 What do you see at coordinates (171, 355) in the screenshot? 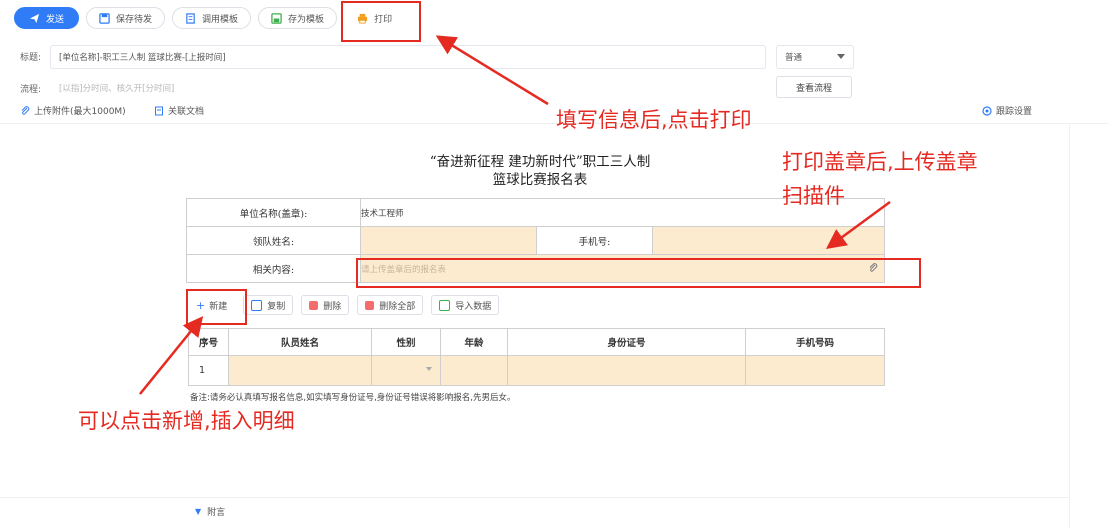
I see `arrow-to-add` at bounding box center [171, 355].